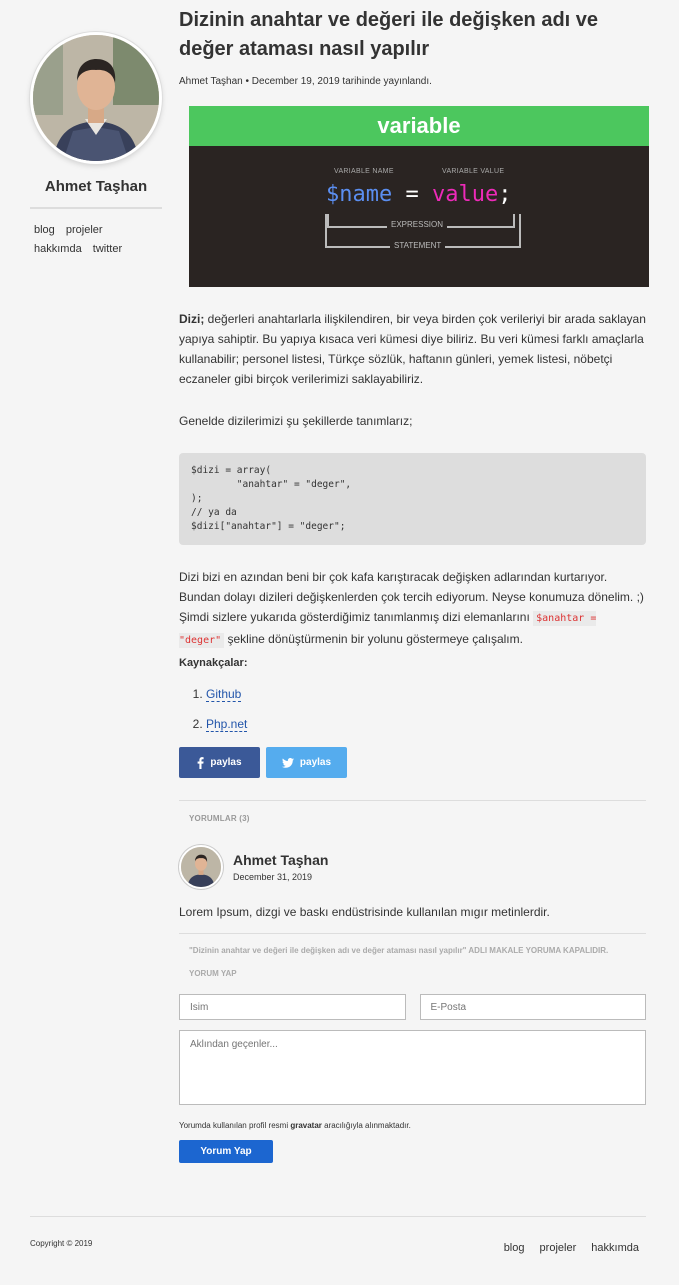 The image size is (679, 1285). I want to click on gravatar-note-pre: Yorumda kullanılan profil resmi, so click(235, 1125).